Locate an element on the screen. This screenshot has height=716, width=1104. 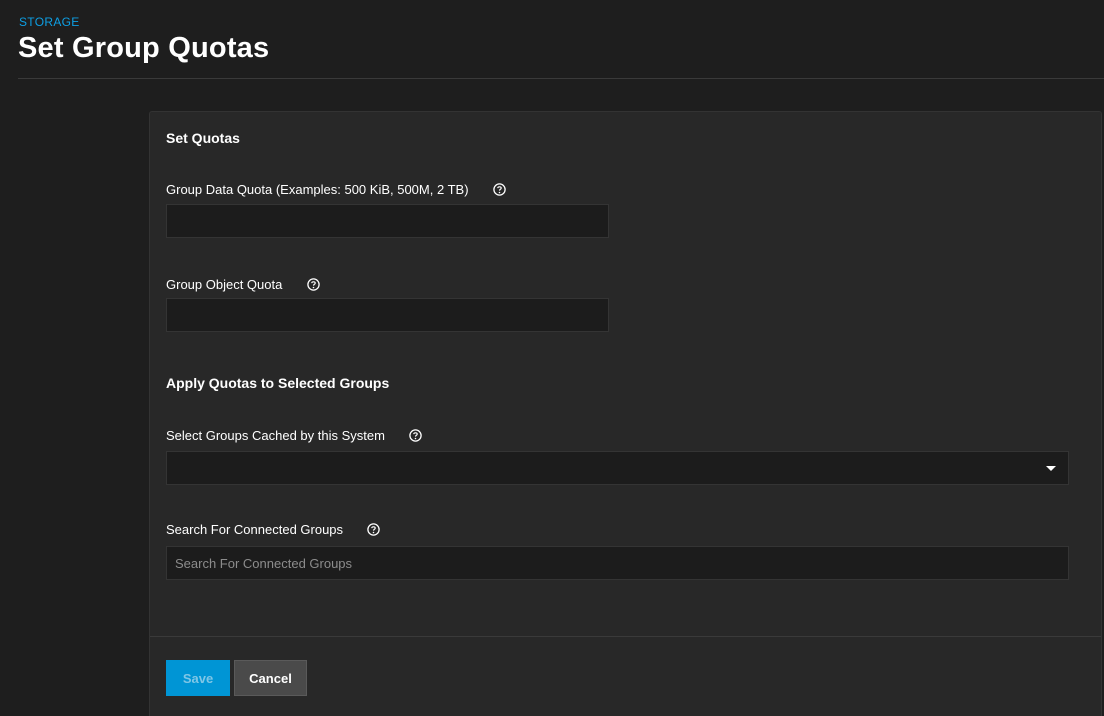
save-button: Save is located at coordinates (198, 678).